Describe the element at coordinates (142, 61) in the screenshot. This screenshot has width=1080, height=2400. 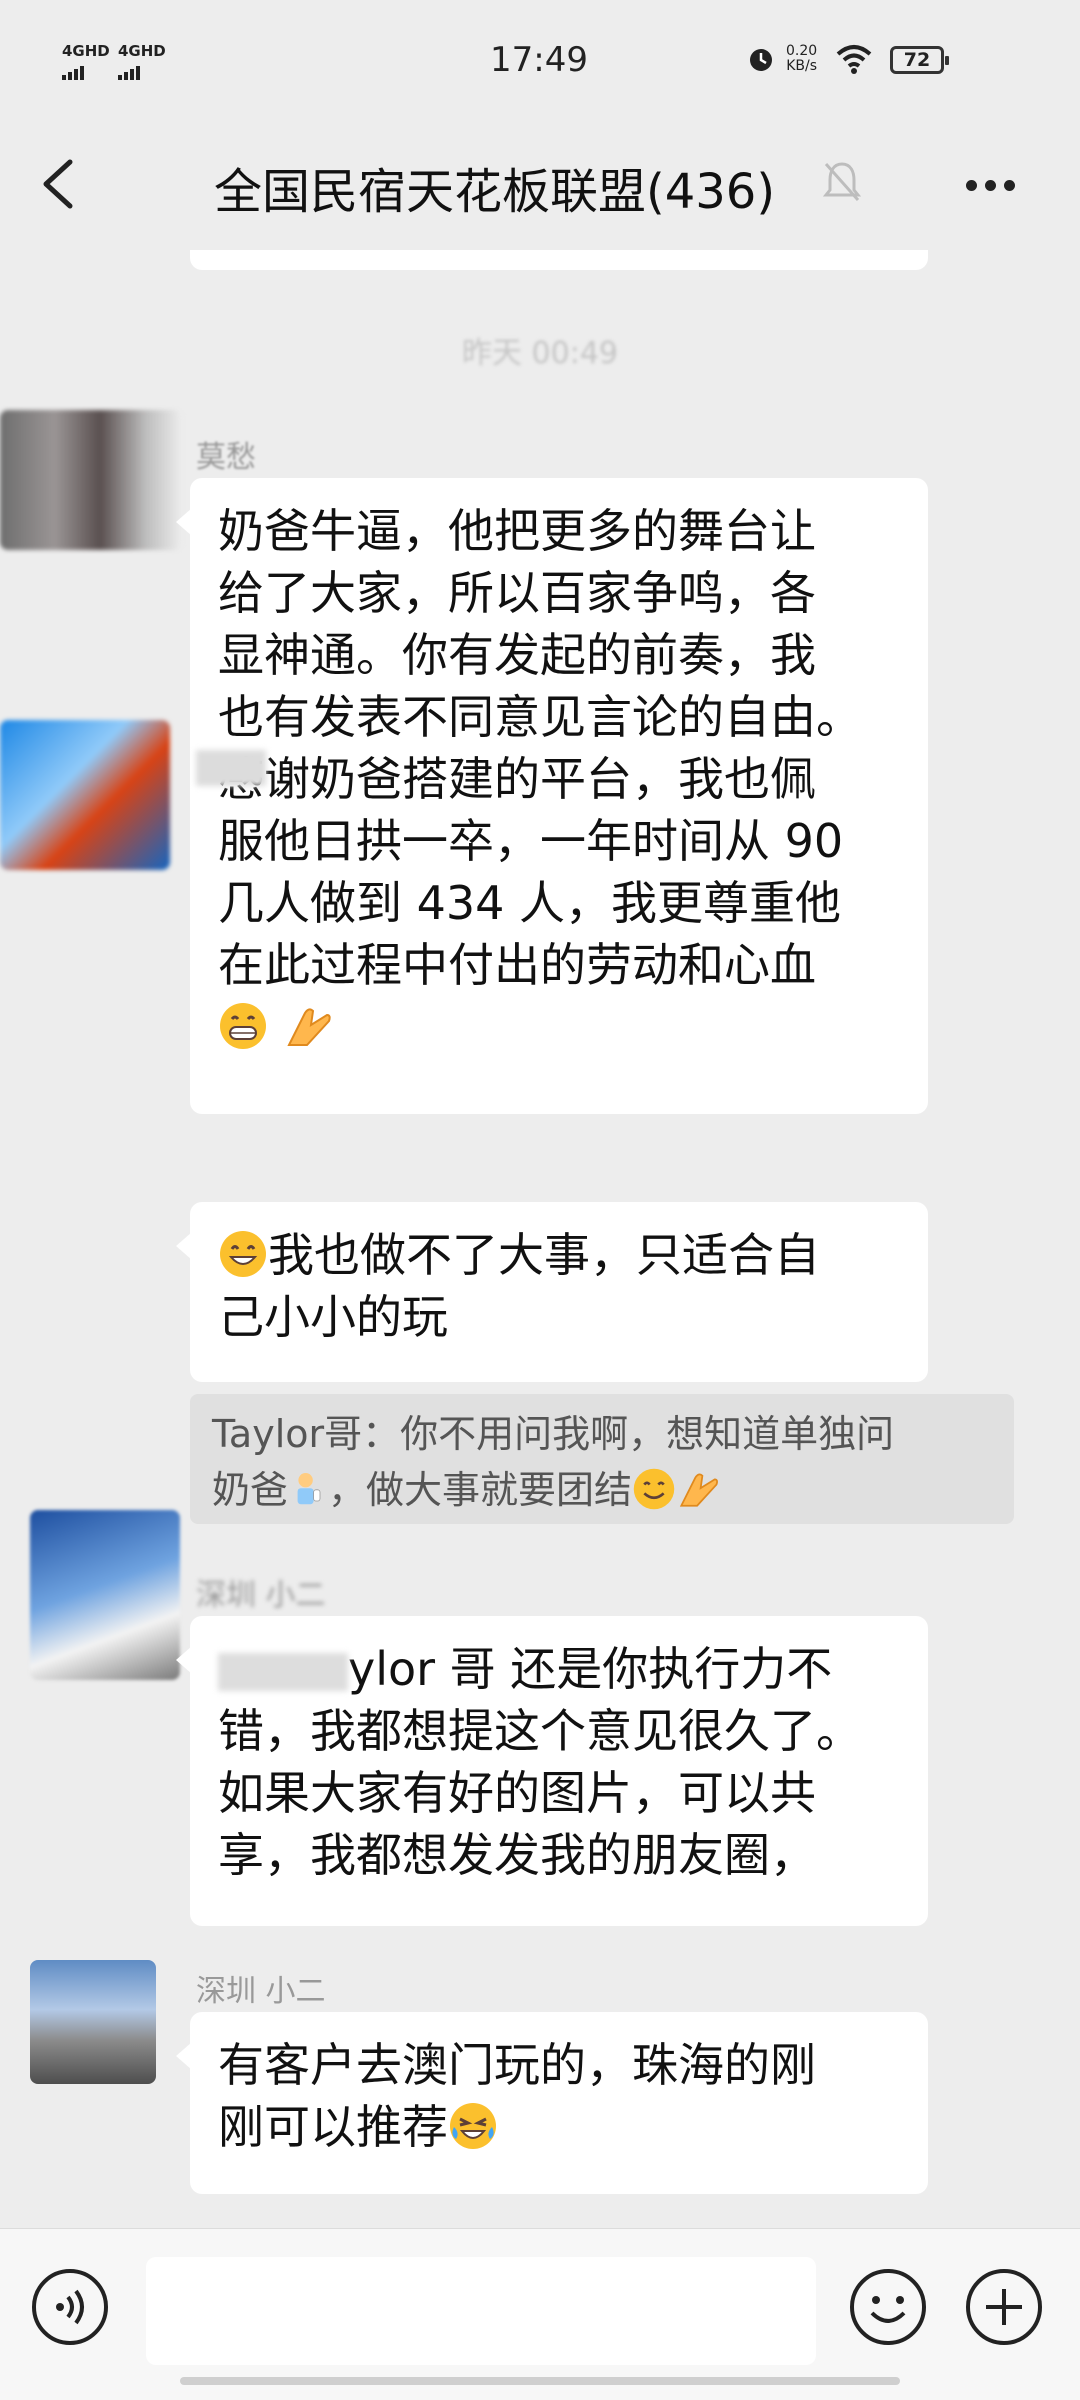
I see `signal-indicator-2: 4GHD` at that location.